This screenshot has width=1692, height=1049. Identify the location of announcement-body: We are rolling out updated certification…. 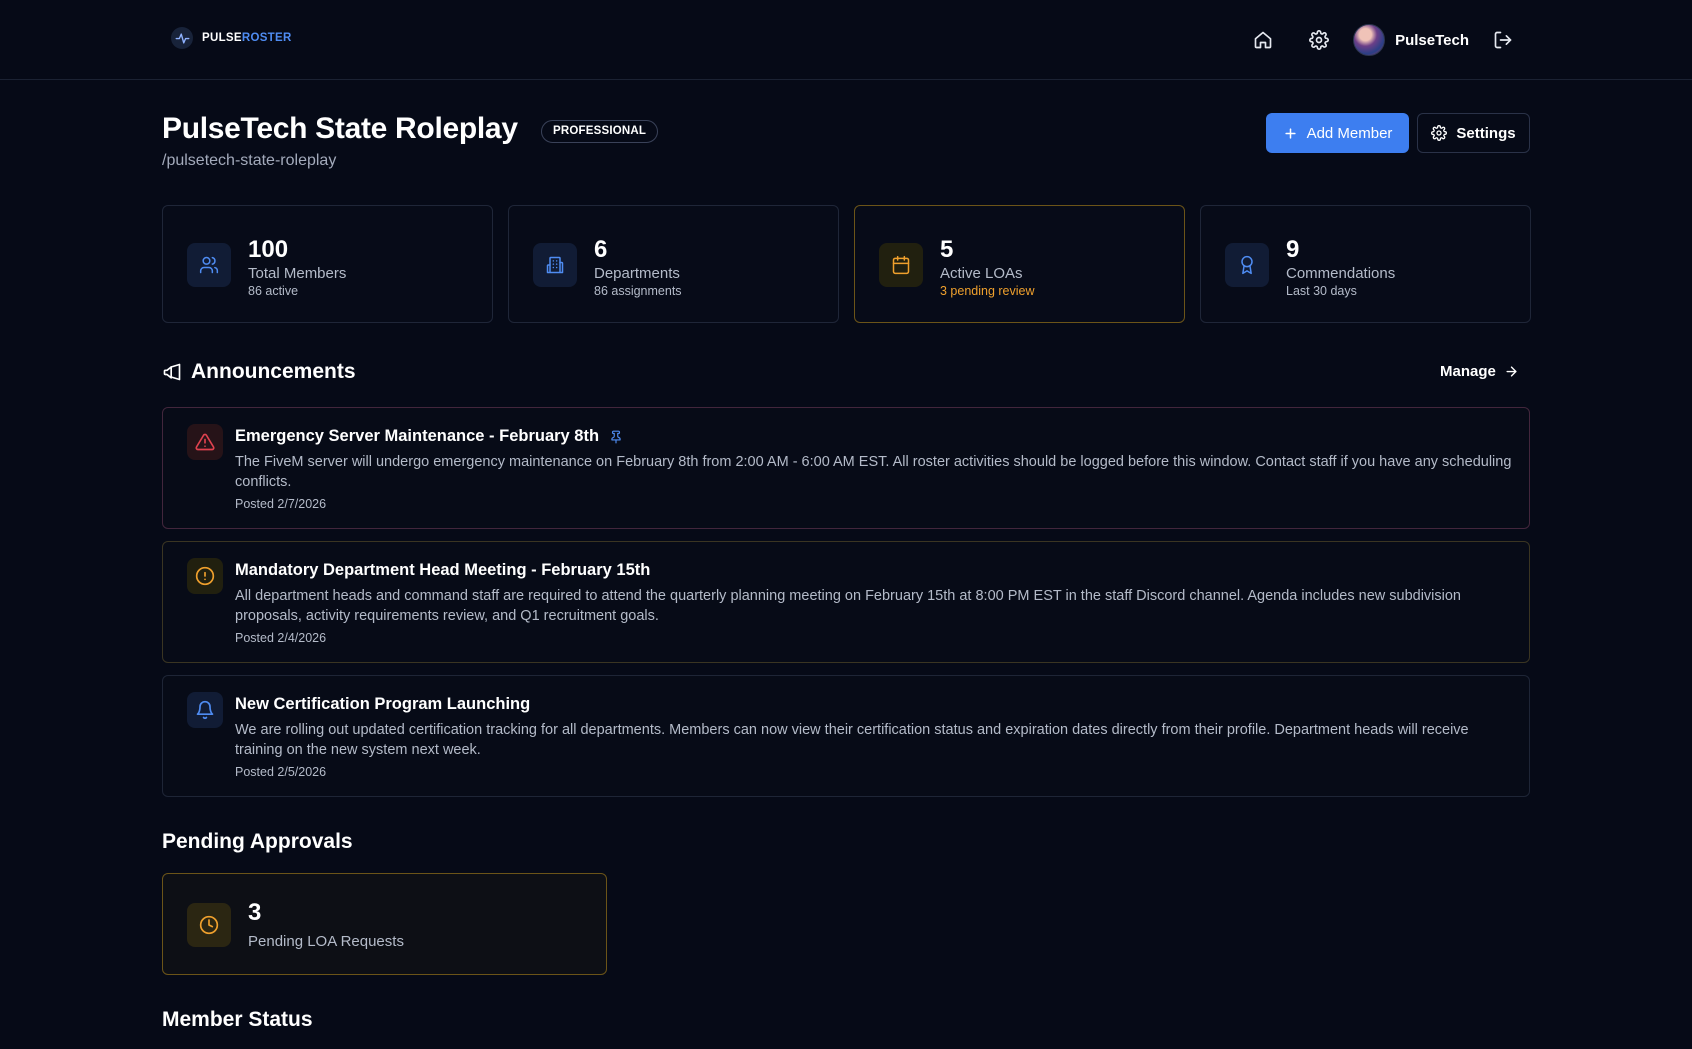
(852, 740).